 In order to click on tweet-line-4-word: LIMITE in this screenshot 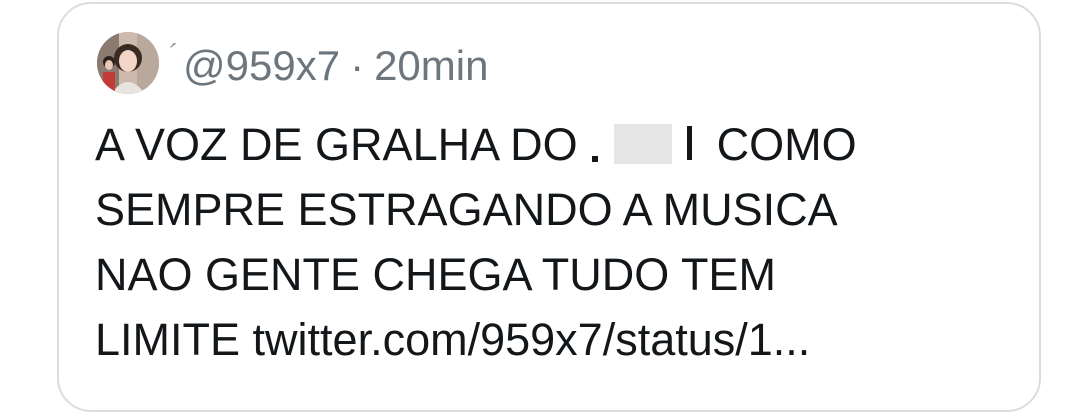, I will do `click(168, 339)`.